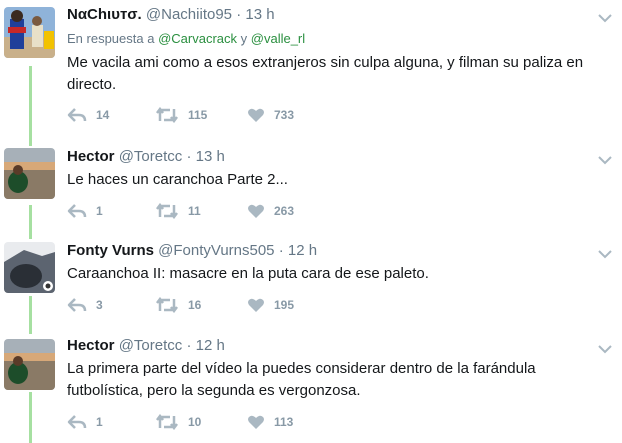  I want to click on like-button: 263, so click(270, 211).